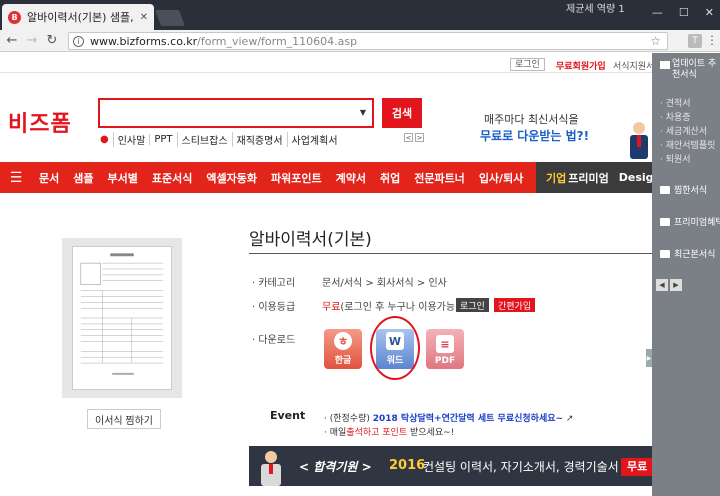 The width and height of the screenshot is (720, 496). Describe the element at coordinates (288, 415) in the screenshot. I see `event-label: Event` at that location.